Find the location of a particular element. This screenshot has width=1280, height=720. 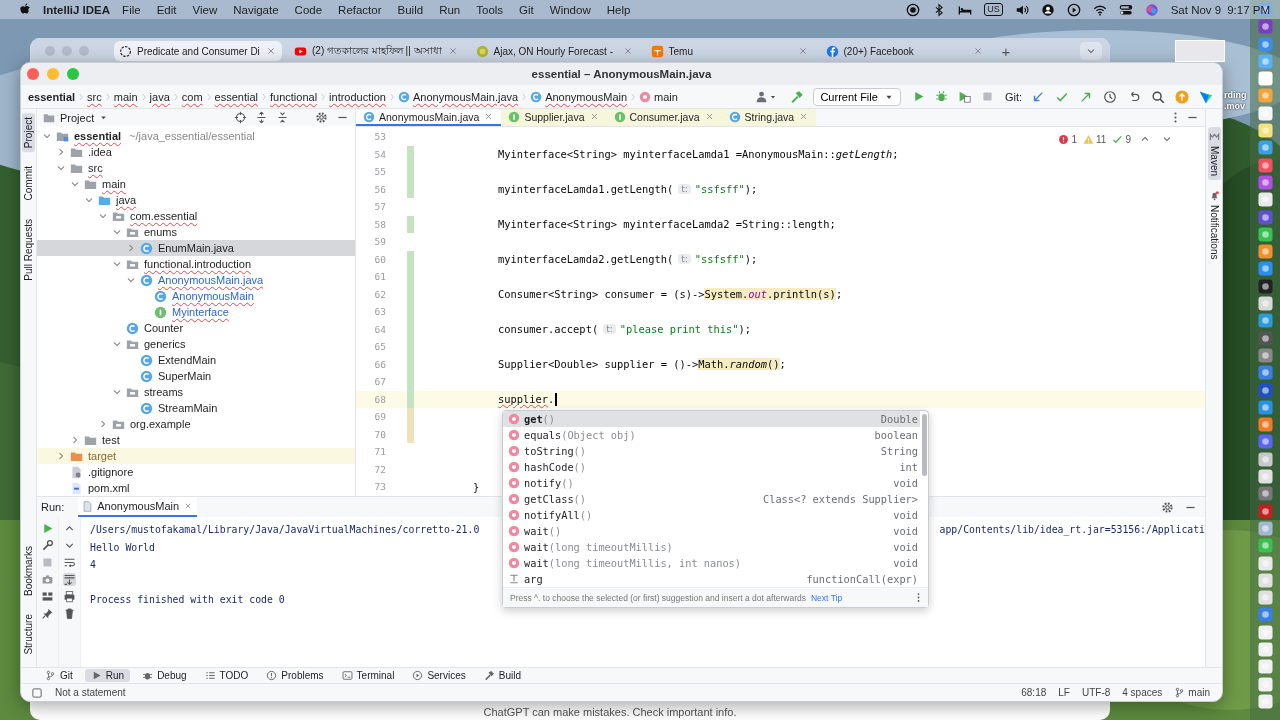

completion-item: notifyAll() void is located at coordinates (711, 515).